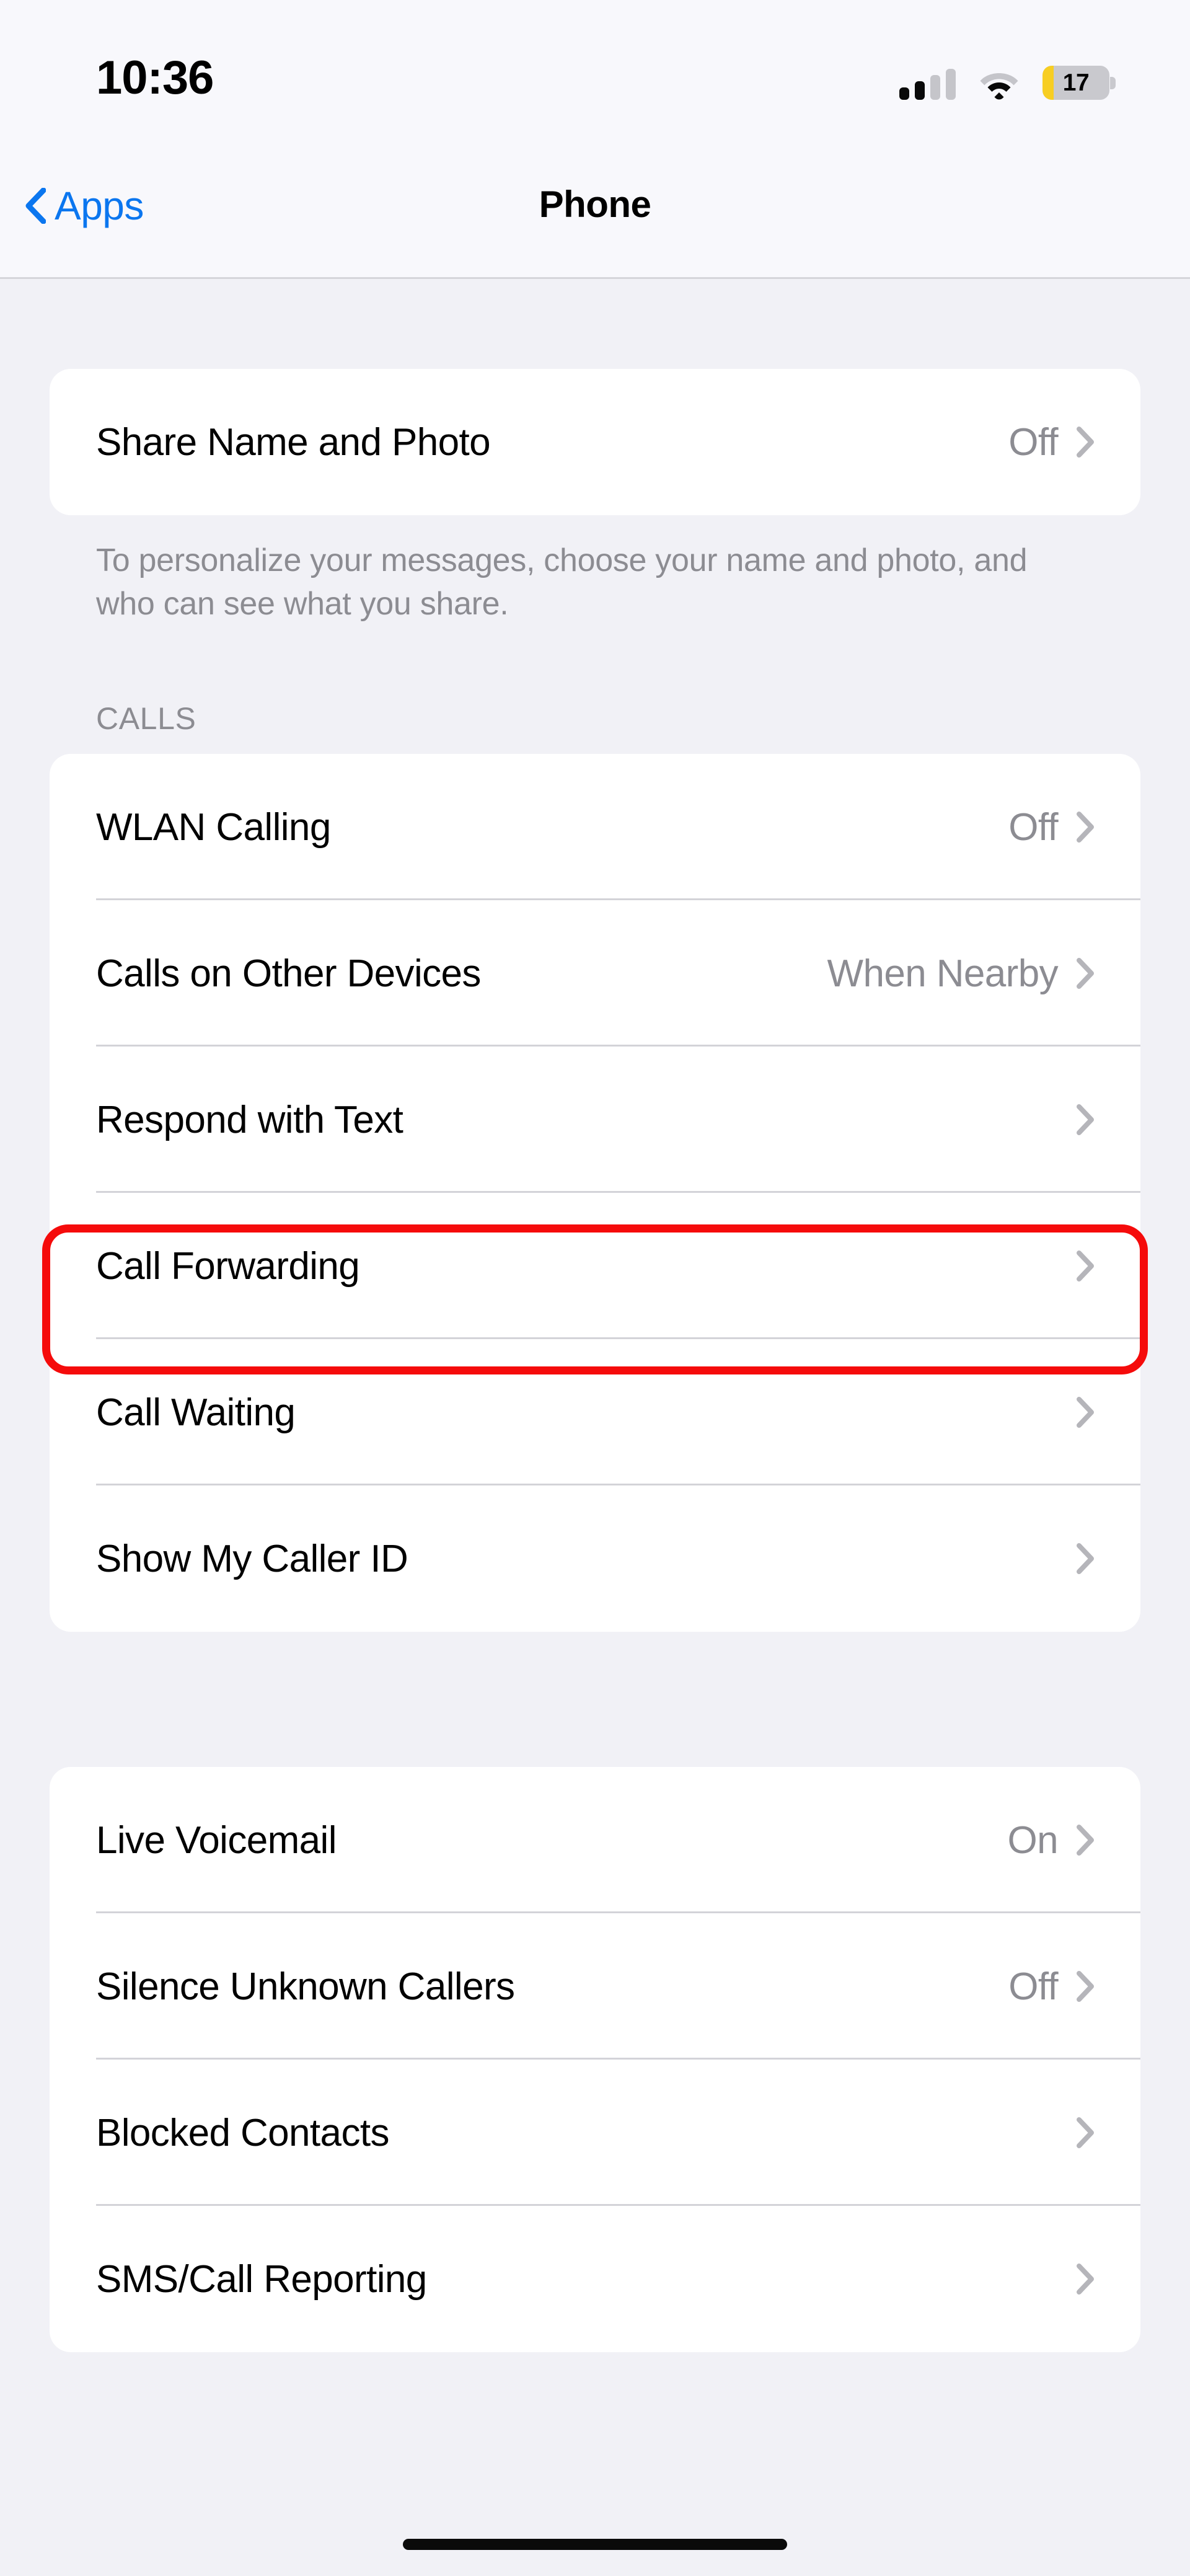 The image size is (1190, 2576). I want to click on row-label: WLAN Calling, so click(213, 827).